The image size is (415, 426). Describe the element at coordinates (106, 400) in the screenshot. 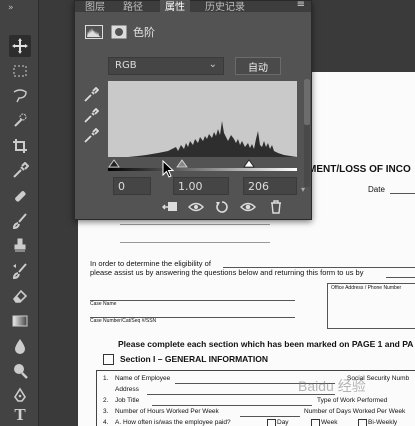

I see `item-number: 2.` at that location.